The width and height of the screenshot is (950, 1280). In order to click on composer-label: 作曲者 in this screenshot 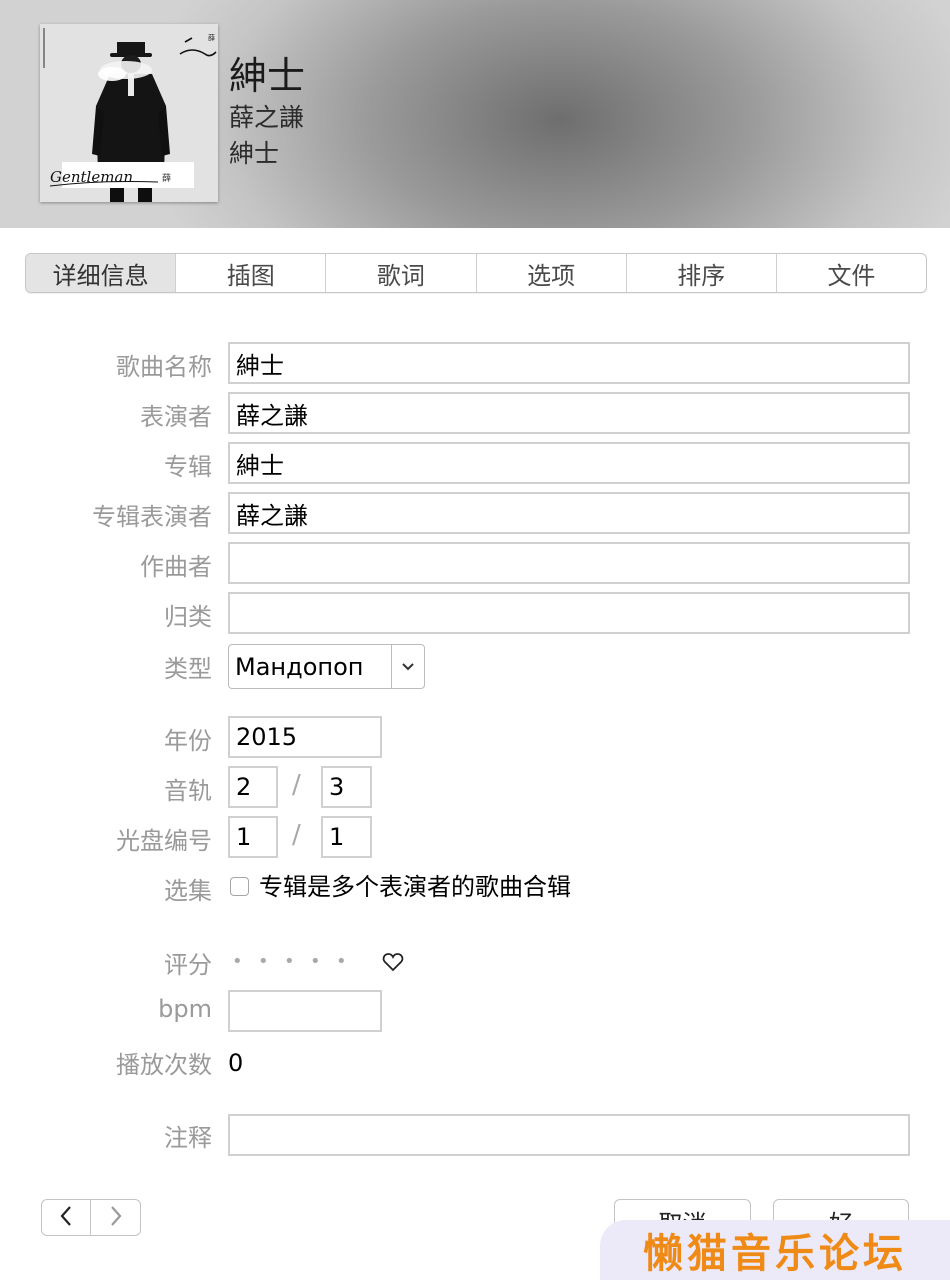, I will do `click(176, 567)`.